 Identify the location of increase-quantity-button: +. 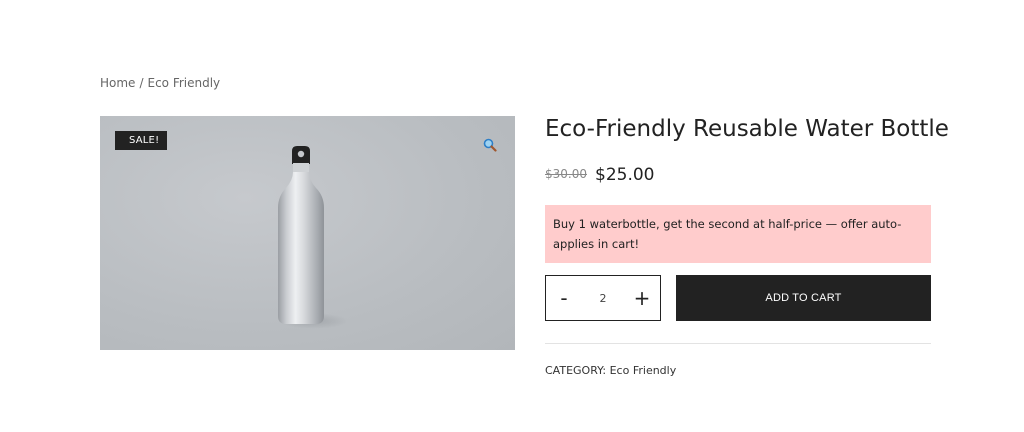
(642, 298).